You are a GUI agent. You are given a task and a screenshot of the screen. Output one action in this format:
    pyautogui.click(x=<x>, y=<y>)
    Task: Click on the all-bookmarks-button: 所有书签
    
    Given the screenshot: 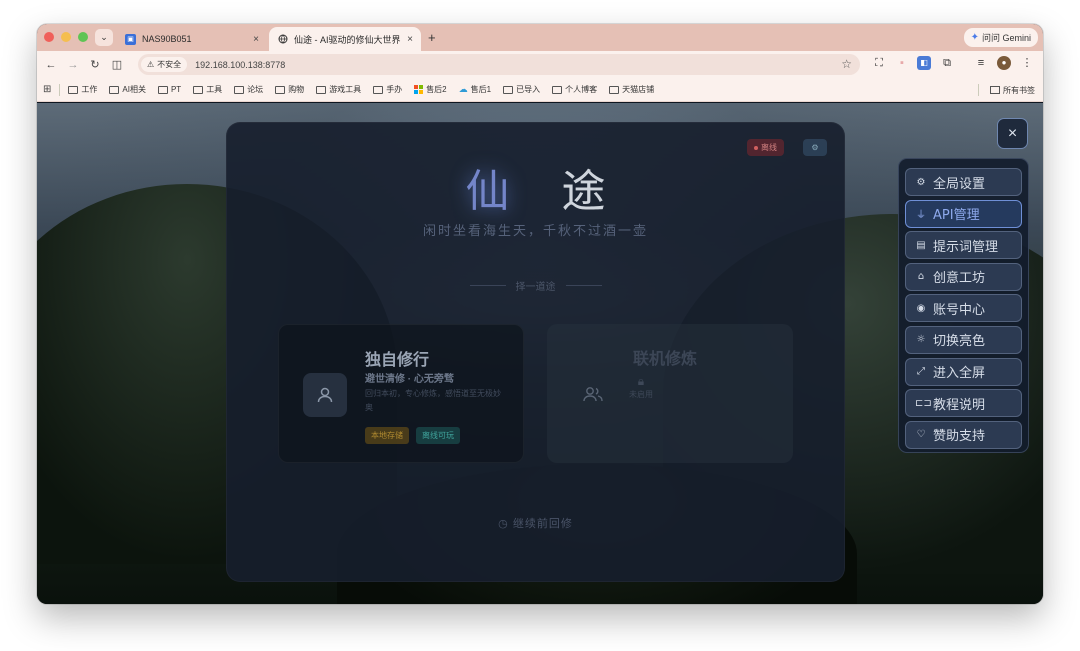 What is the action you would take?
    pyautogui.click(x=1006, y=90)
    